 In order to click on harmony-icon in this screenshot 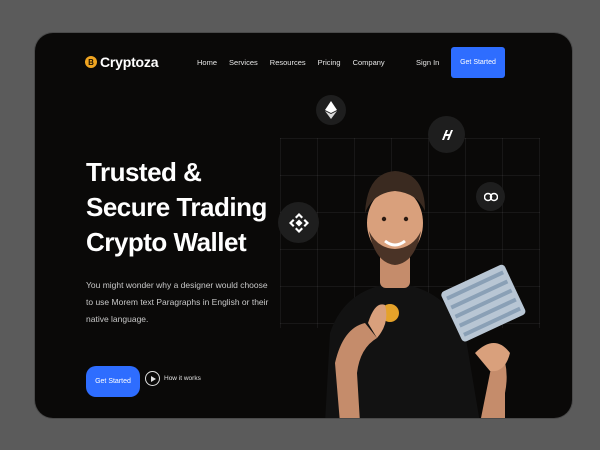, I will do `click(447, 134)`.